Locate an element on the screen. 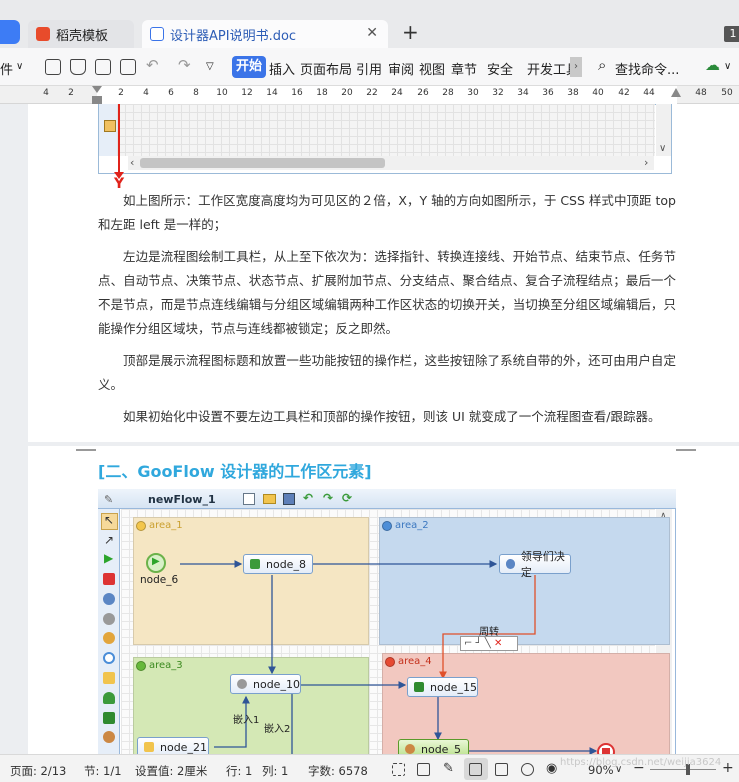 The height and width of the screenshot is (782, 739). tab-page-layout: 页面布局 is located at coordinates (326, 68).